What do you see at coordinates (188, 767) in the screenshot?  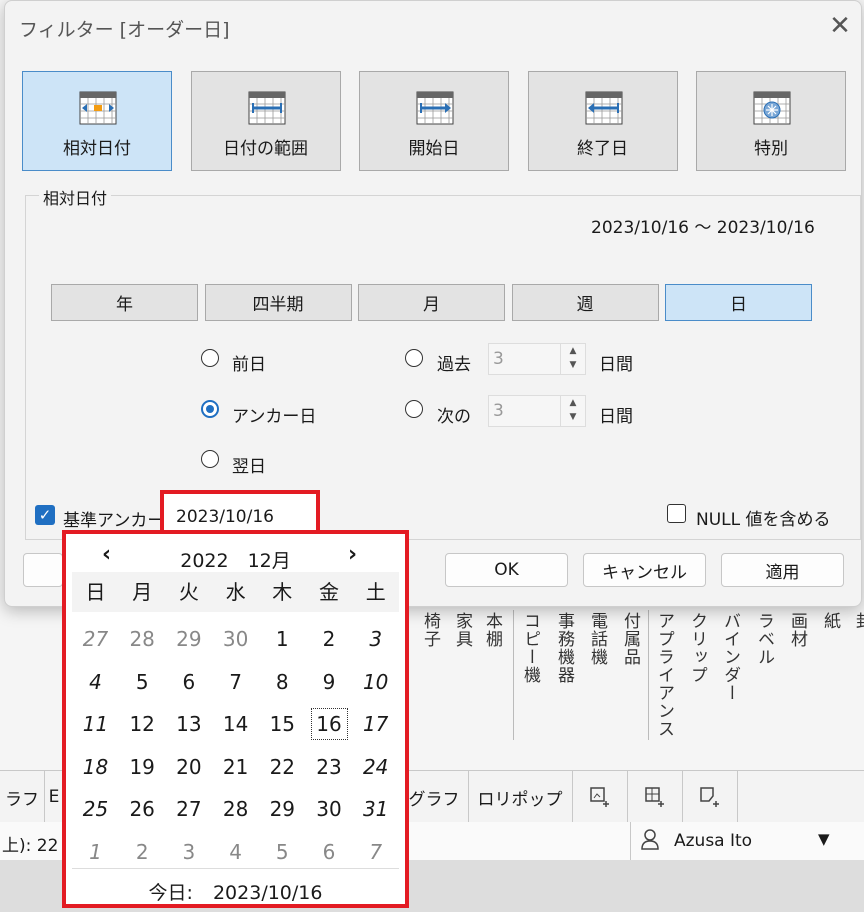 I see `calendar-day: 20` at bounding box center [188, 767].